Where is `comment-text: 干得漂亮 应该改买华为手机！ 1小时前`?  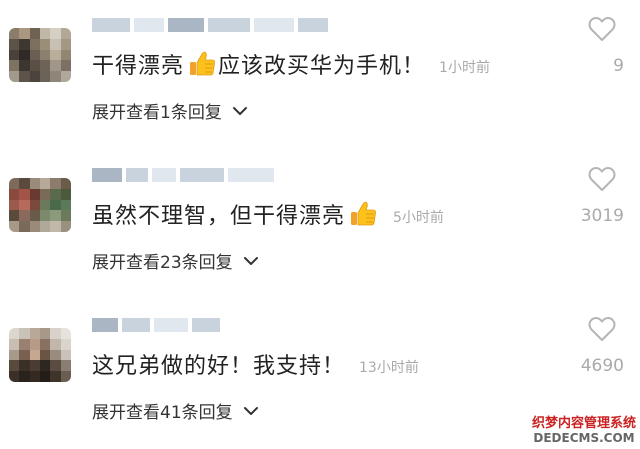
comment-text: 干得漂亮 应该改买华为手机！ 1小时前 is located at coordinates (291, 64).